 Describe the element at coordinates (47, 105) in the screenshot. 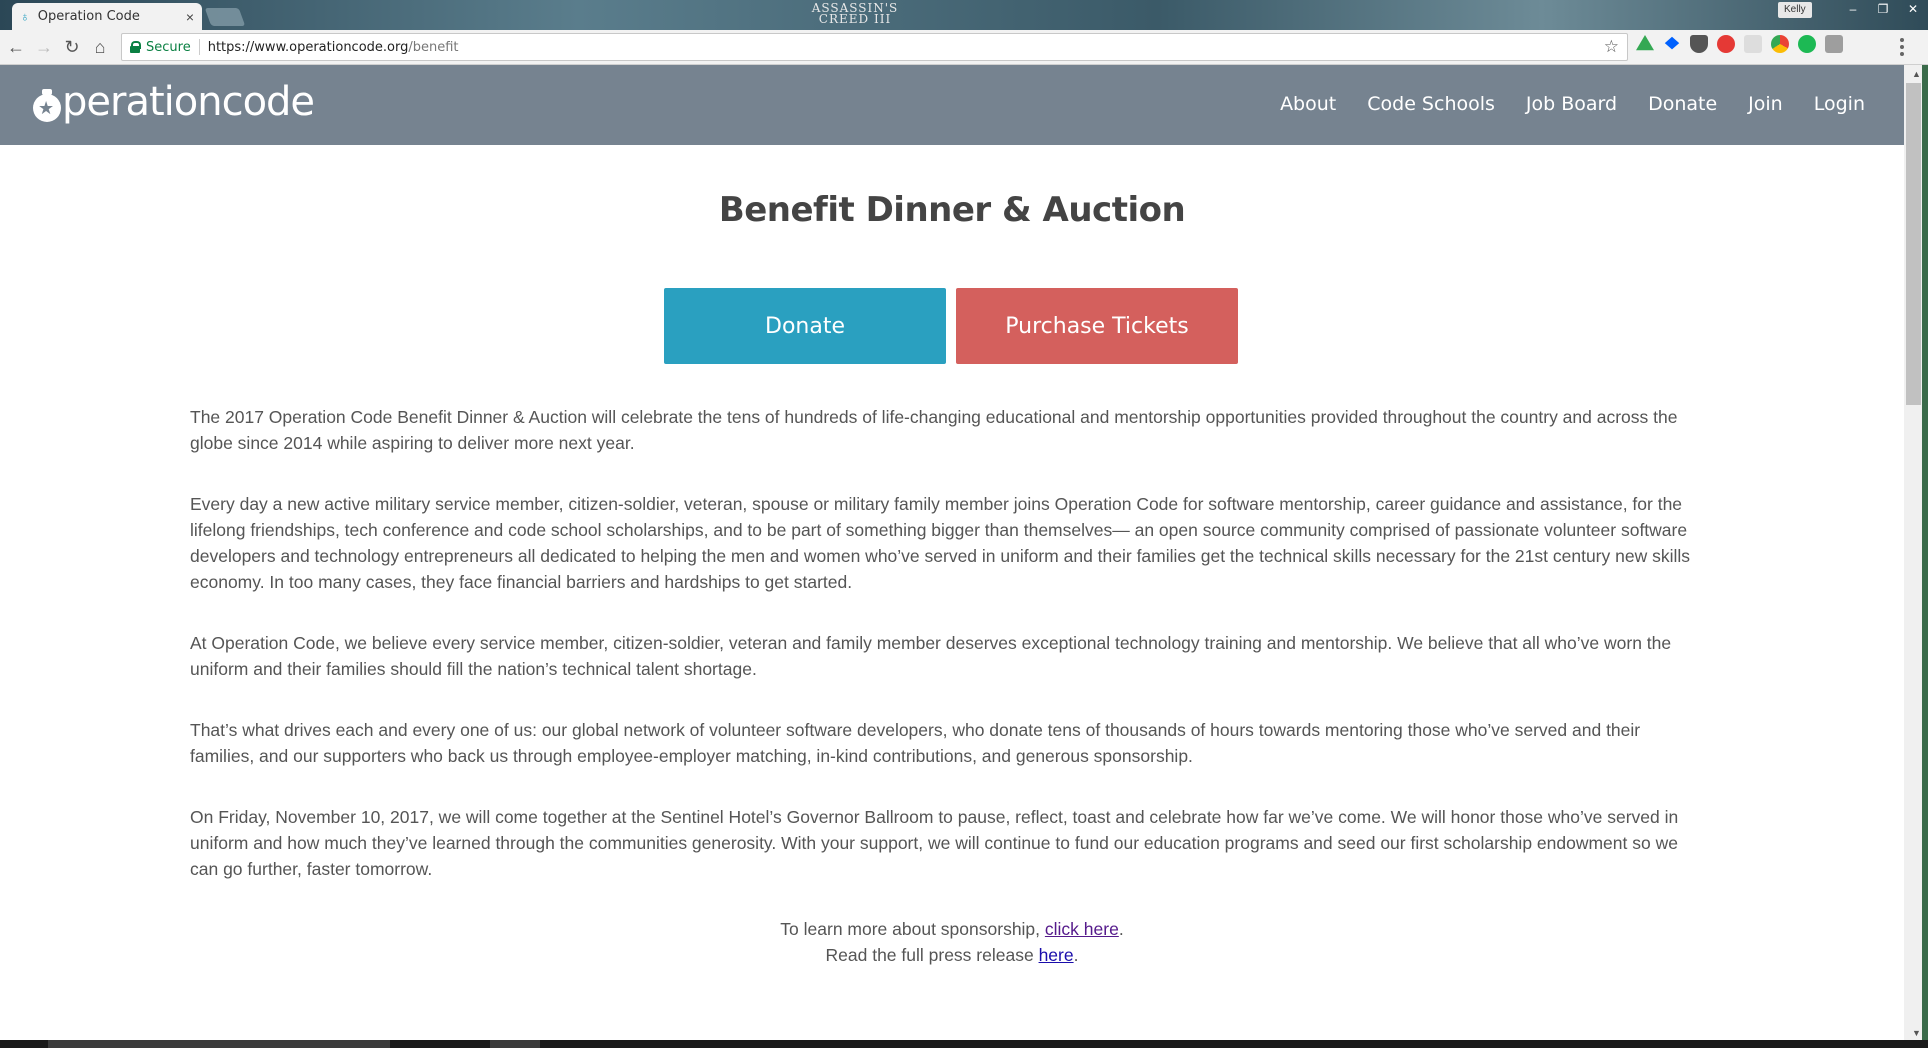

I see `medal-icon: ★` at that location.